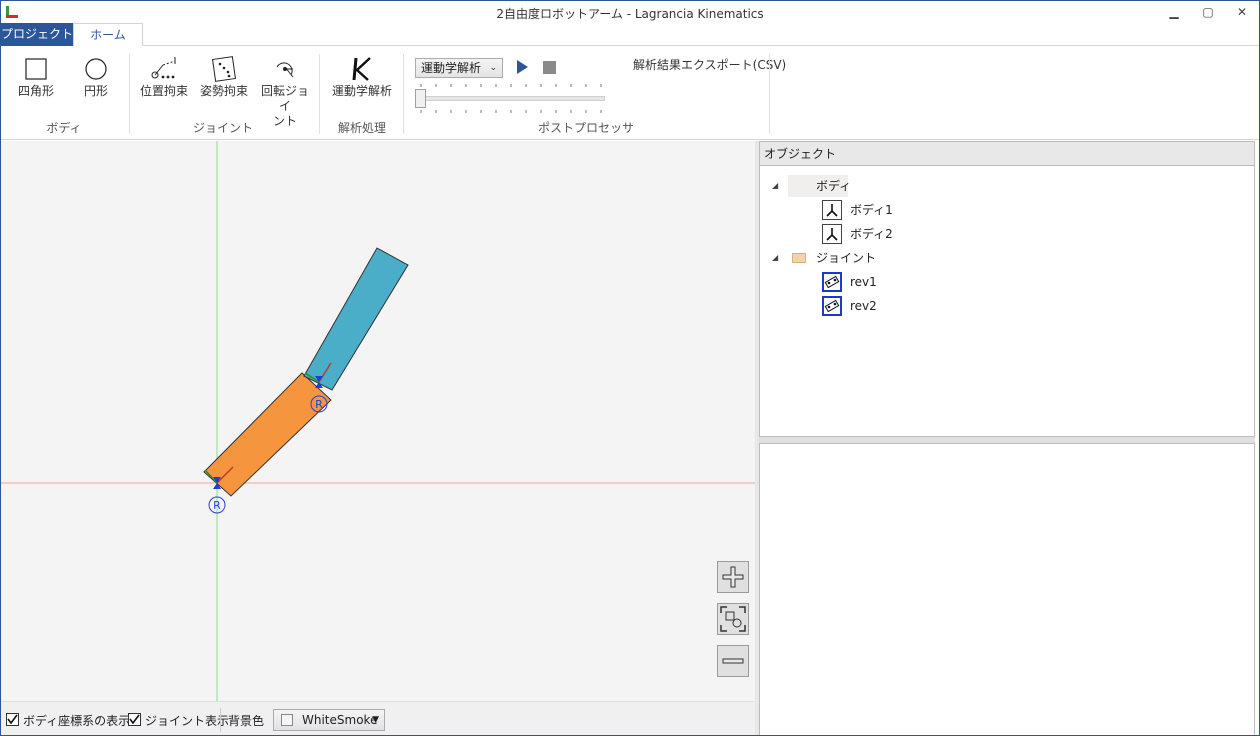  Describe the element at coordinates (863, 306) in the screenshot. I see `tree-item-label: rev2` at that location.